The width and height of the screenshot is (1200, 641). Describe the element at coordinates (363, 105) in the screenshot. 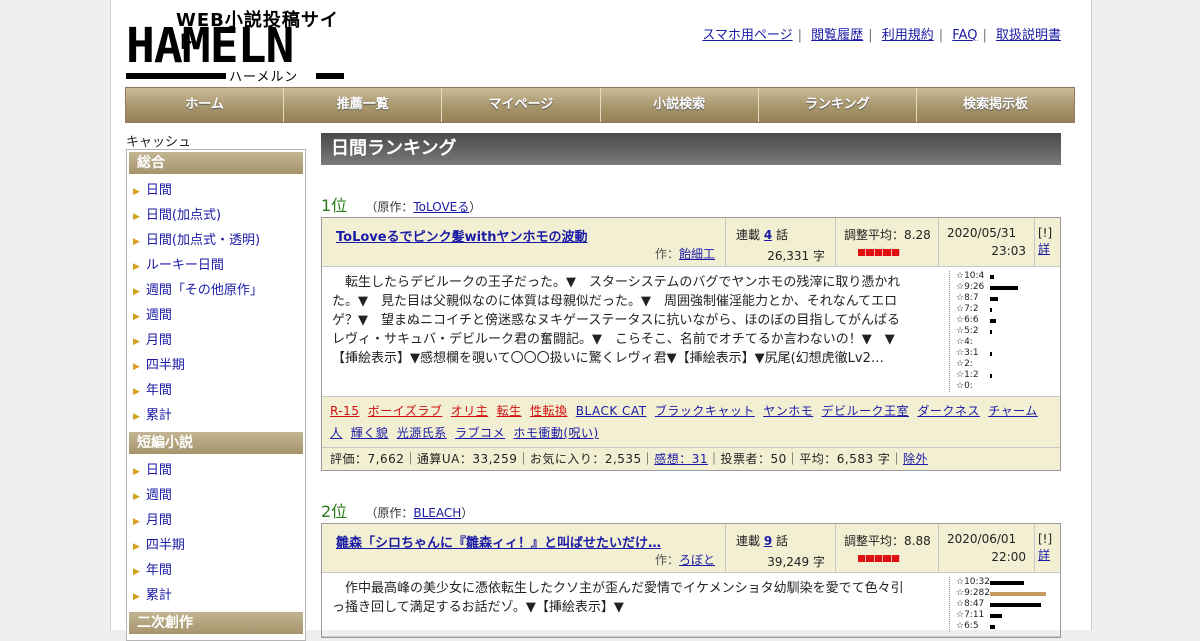

I see `nav-recommend: 推薦一覧` at that location.